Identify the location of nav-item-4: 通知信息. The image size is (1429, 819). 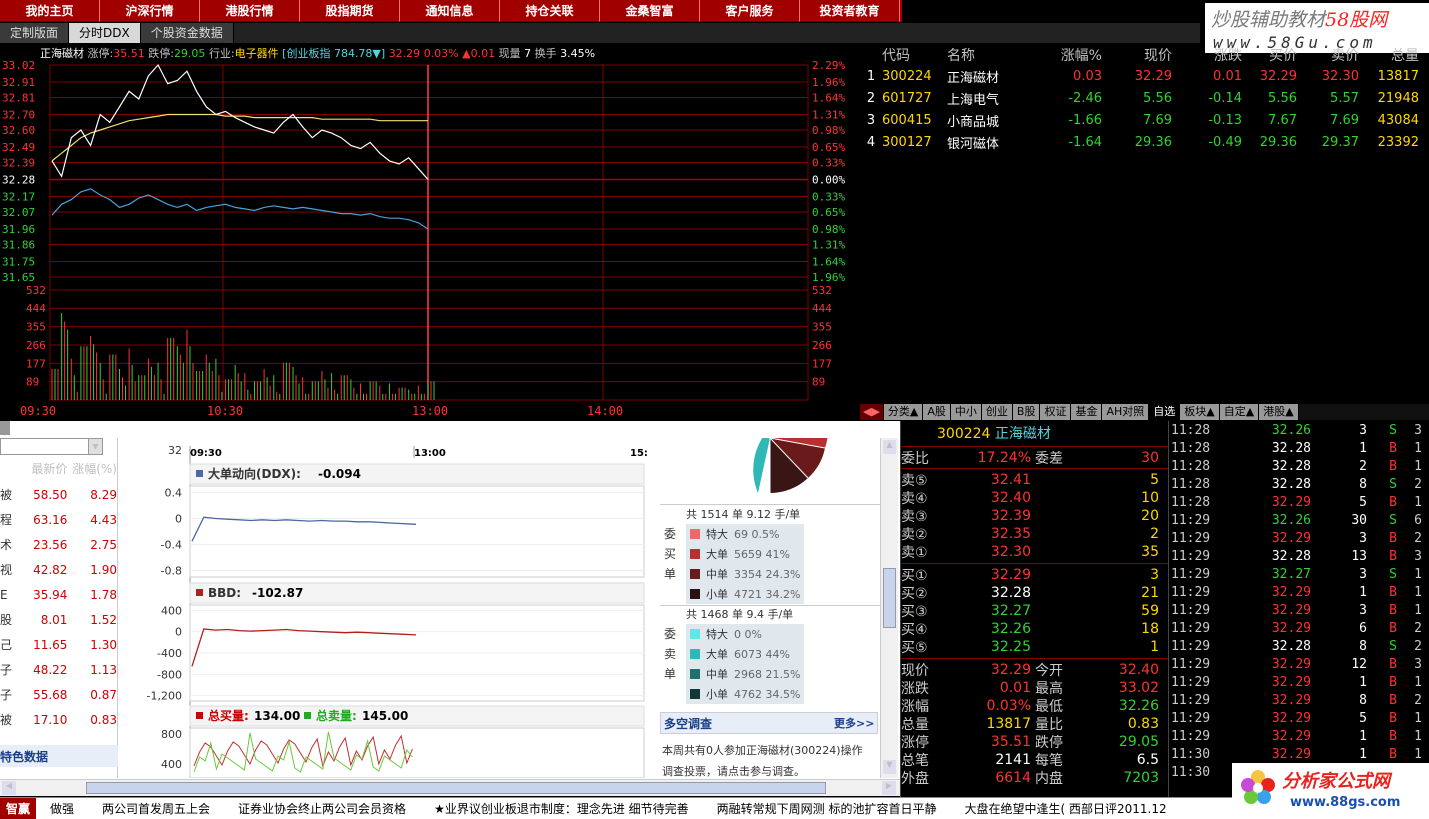
(450, 11).